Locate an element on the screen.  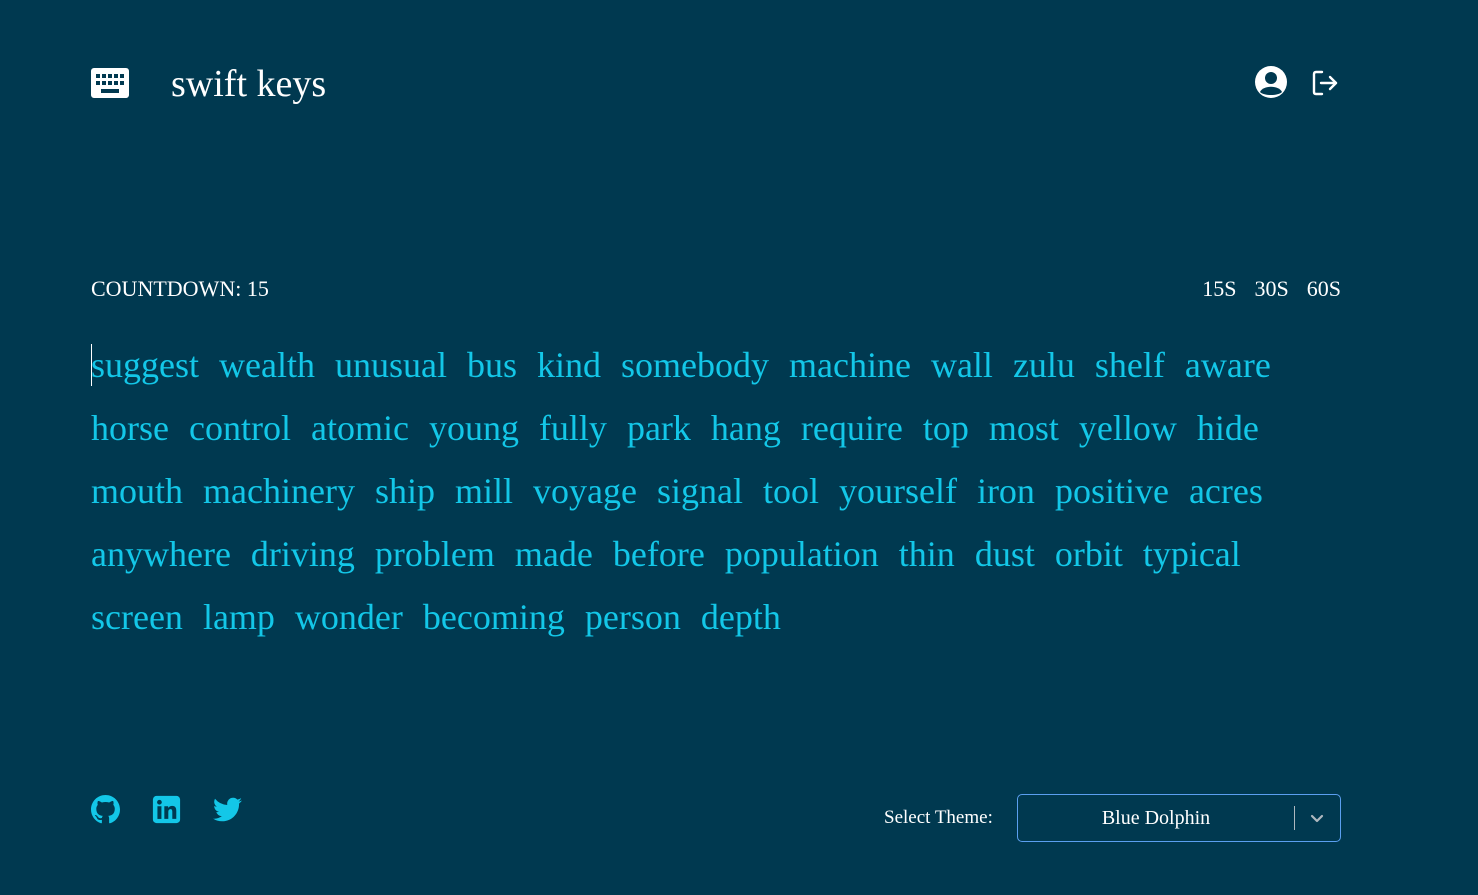
duration-30s-button: 30S is located at coordinates (1272, 289).